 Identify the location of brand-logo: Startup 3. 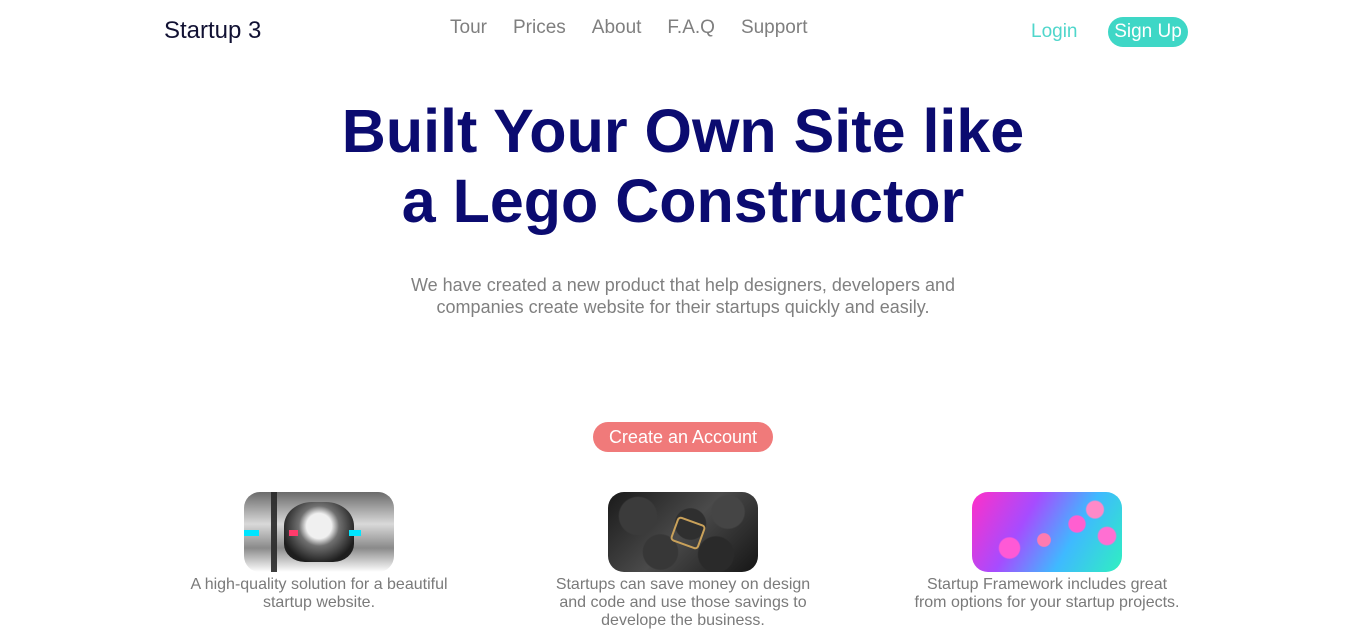
(212, 31).